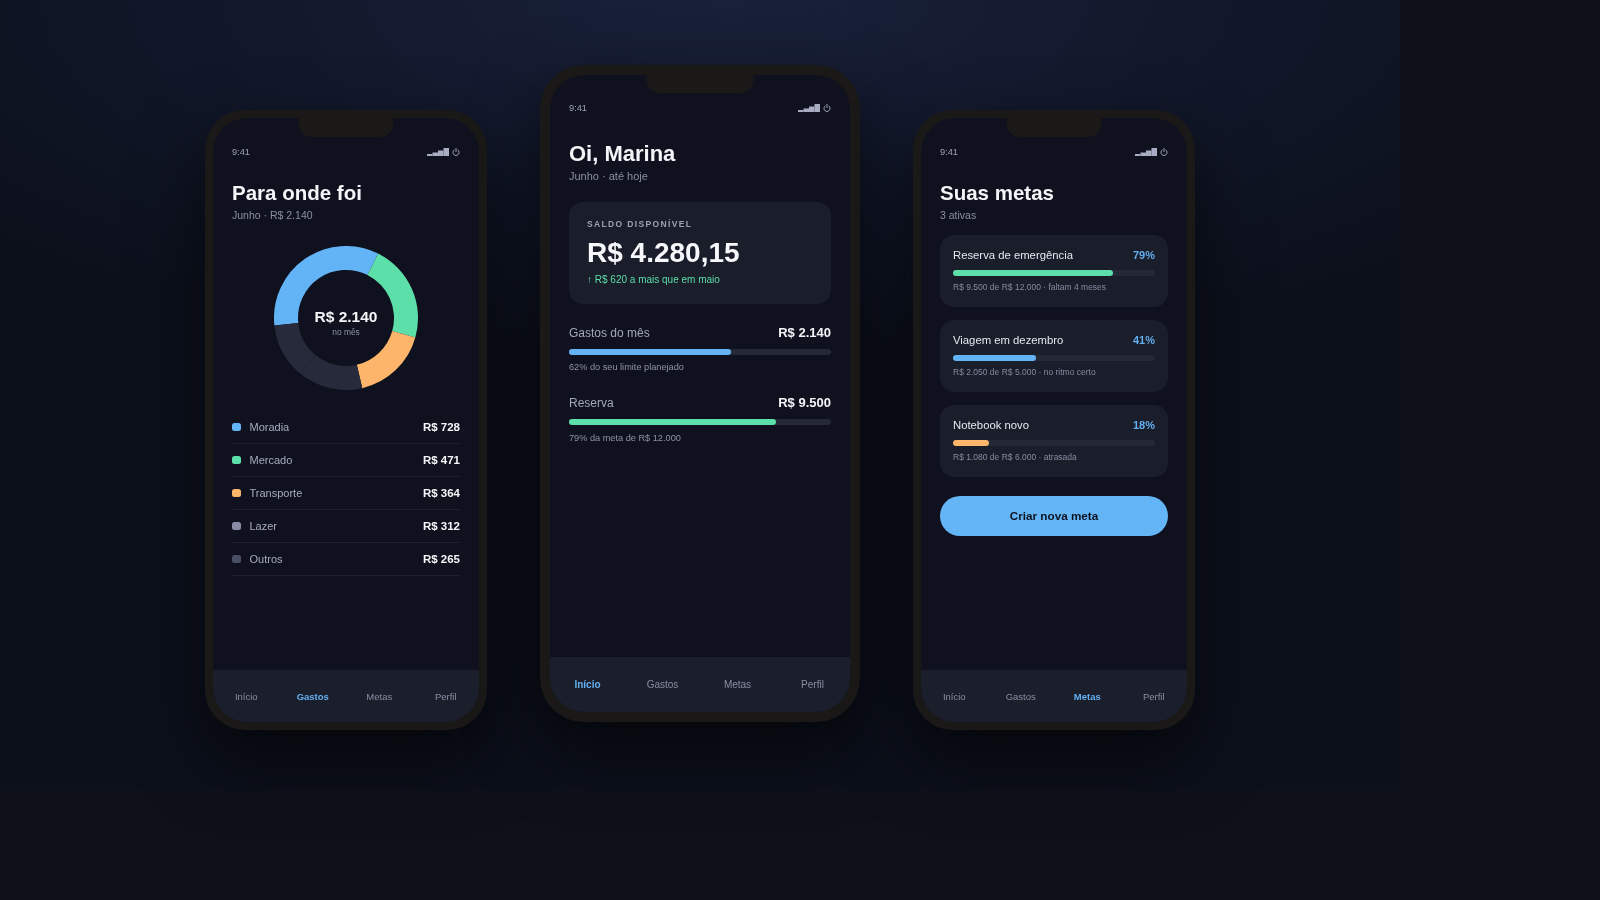  I want to click on category-label: Outros, so click(266, 559).